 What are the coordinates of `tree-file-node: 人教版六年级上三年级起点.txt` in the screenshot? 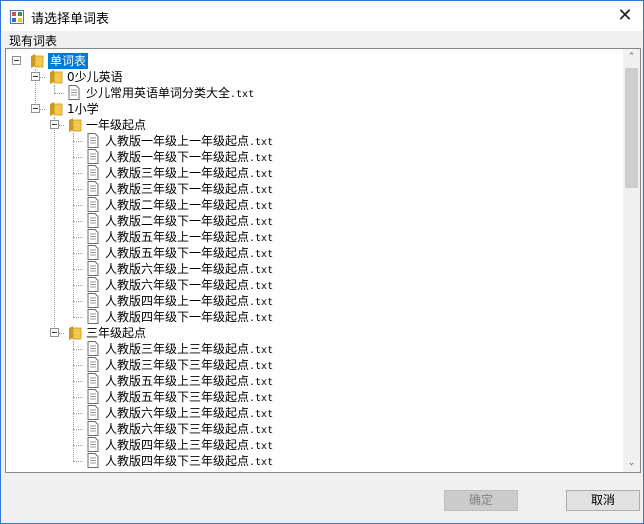 It's located at (314, 413).